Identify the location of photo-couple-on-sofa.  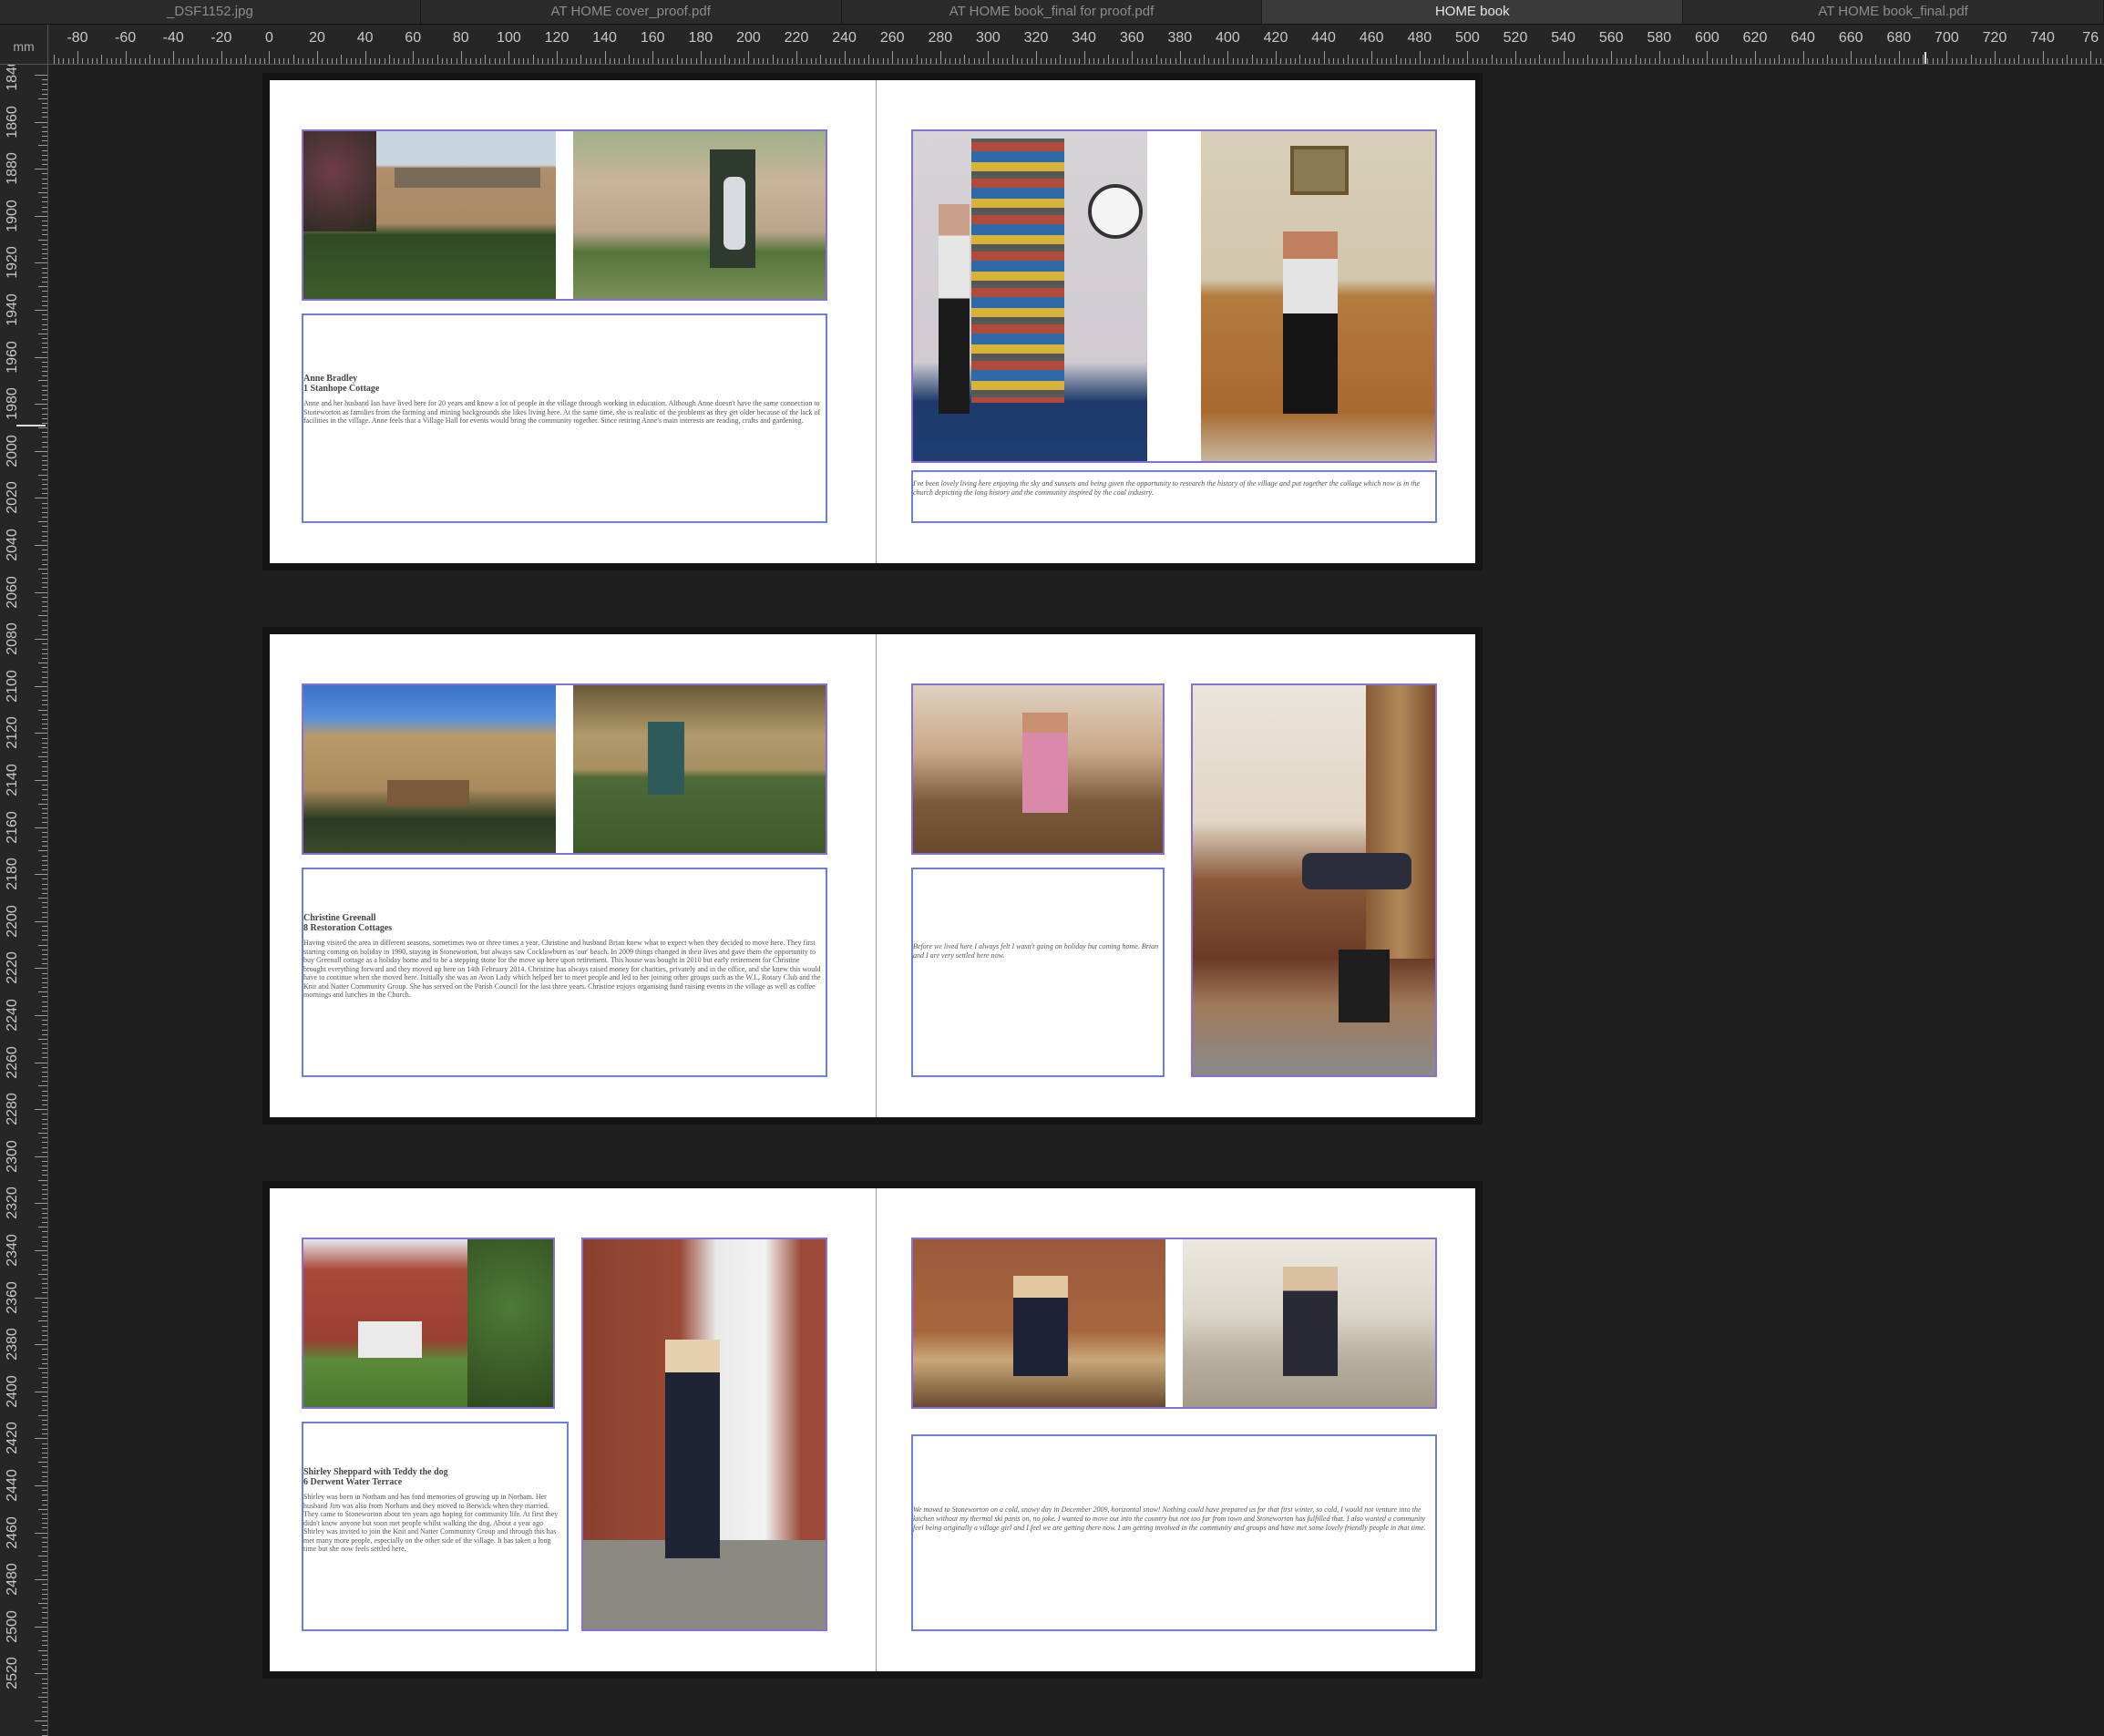
(1314, 880).